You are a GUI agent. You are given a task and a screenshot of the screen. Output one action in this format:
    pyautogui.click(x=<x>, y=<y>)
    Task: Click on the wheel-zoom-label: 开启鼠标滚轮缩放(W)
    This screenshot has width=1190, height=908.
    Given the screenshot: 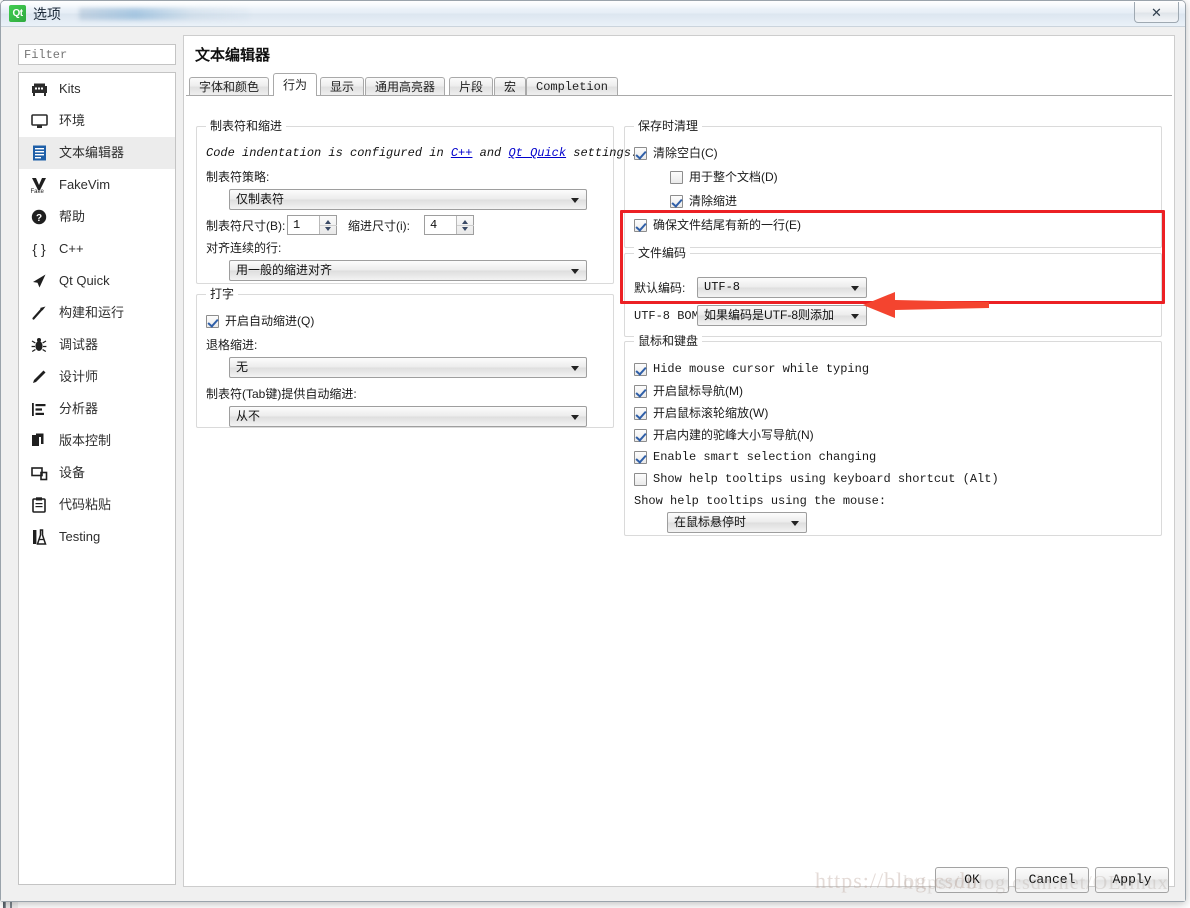 What is the action you would take?
    pyautogui.click(x=711, y=413)
    